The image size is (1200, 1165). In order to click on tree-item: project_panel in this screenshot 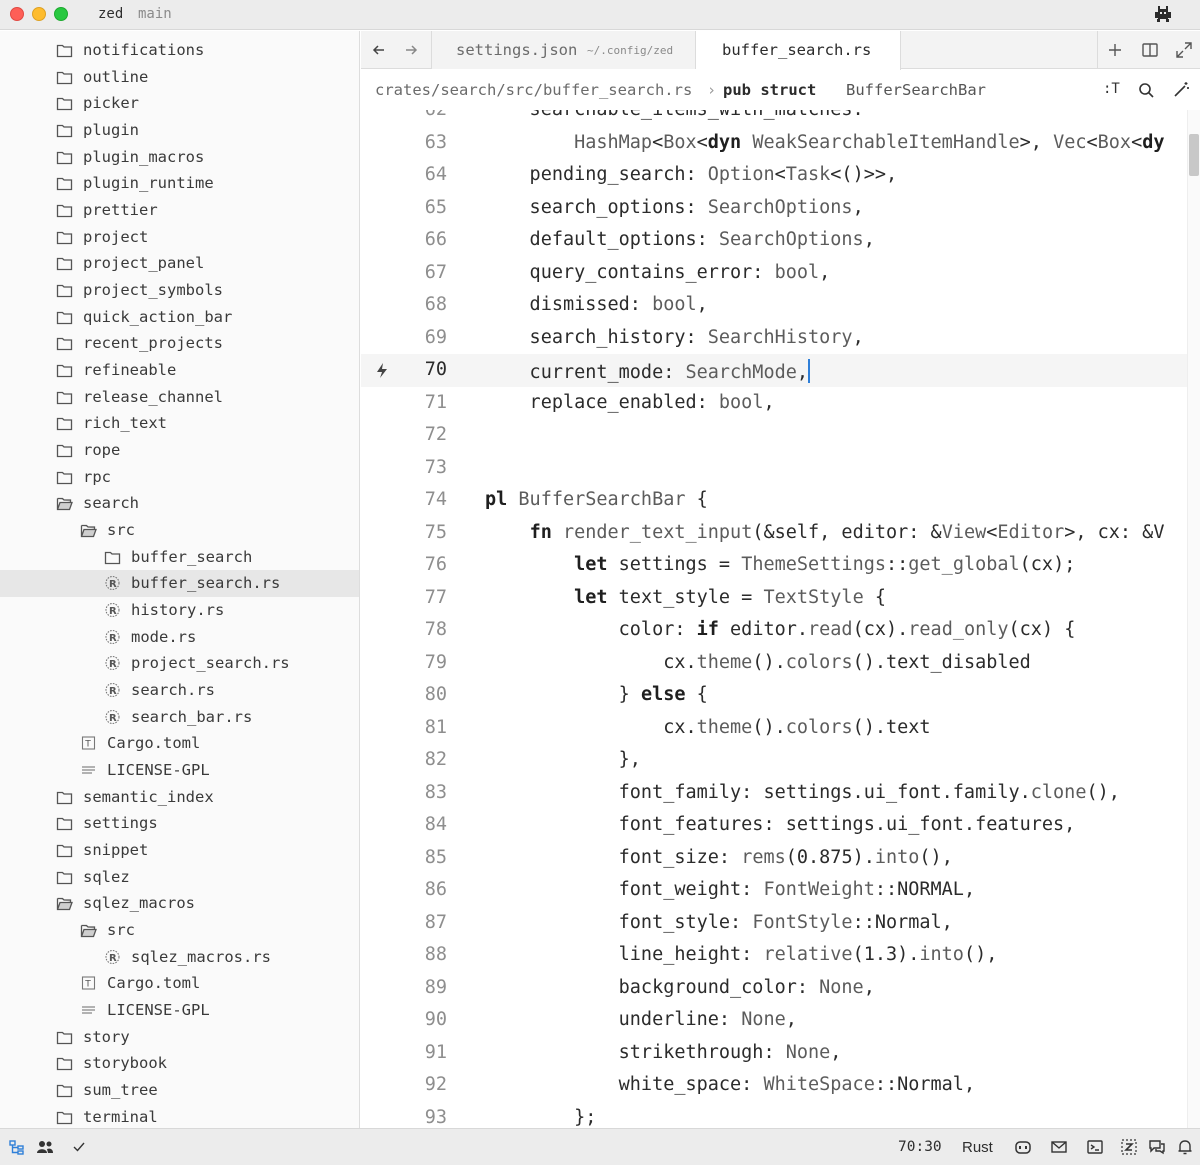, I will do `click(179, 263)`.